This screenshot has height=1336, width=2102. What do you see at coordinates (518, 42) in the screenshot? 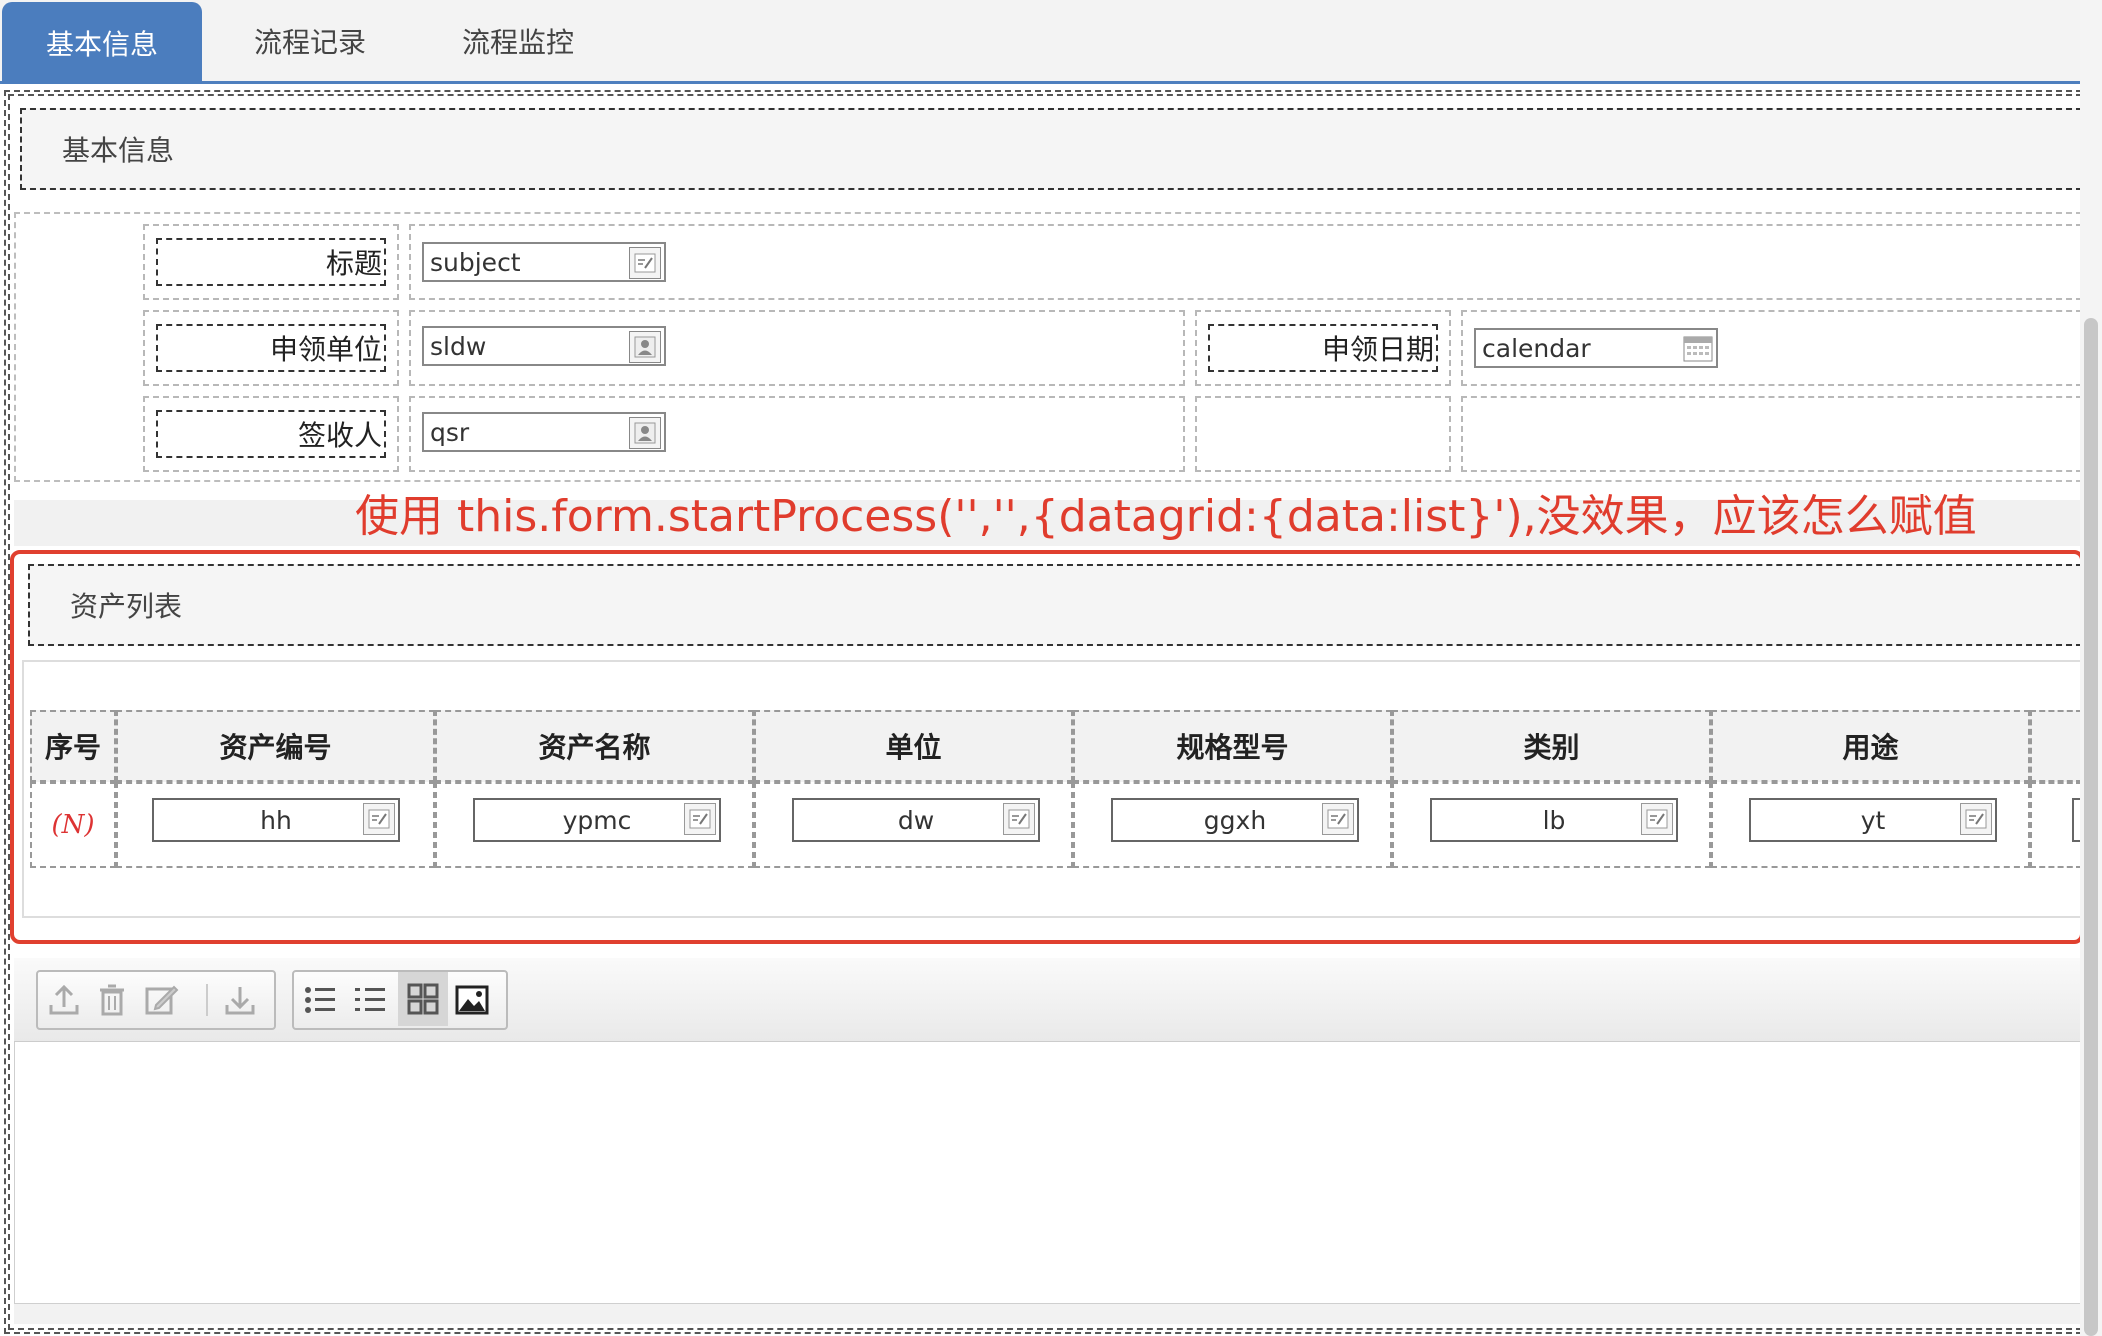
I see `tab-process-monitor: 流程监控` at bounding box center [518, 42].